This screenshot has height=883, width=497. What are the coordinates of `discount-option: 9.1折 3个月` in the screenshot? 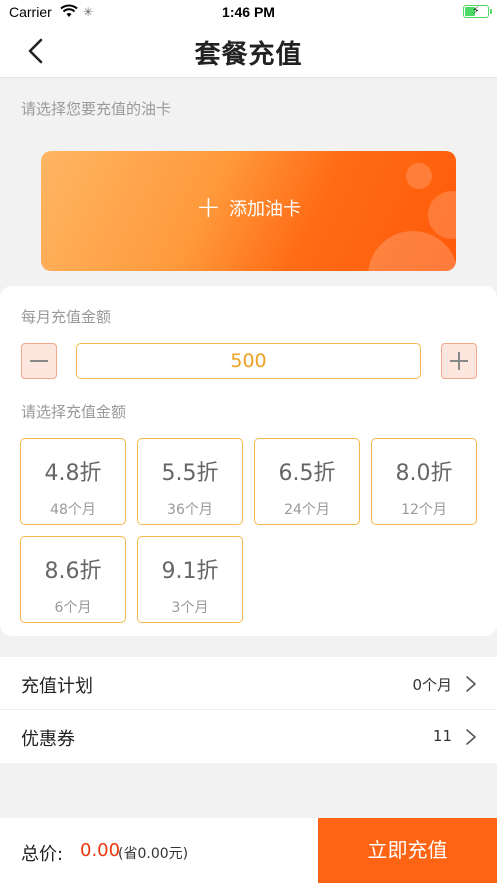 It's located at (190, 579).